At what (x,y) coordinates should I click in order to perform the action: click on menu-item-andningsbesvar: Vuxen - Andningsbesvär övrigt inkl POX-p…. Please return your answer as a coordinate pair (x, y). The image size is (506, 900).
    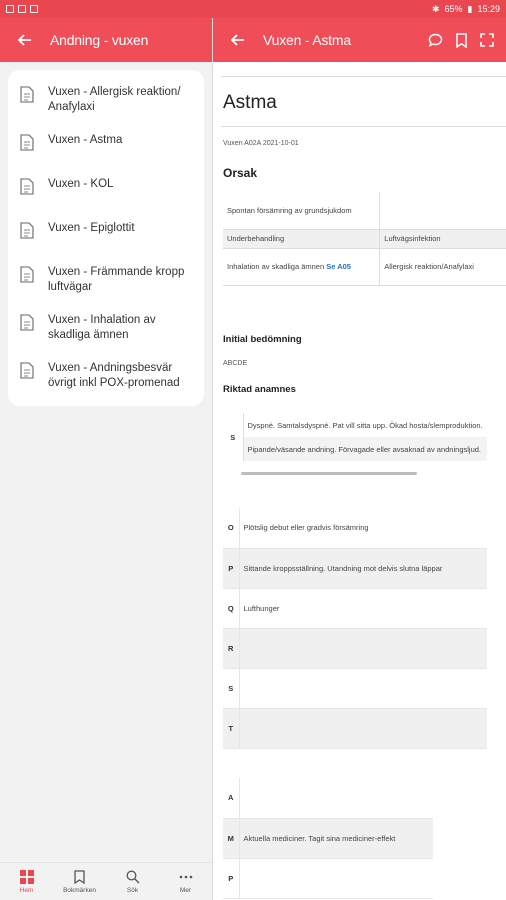
    Looking at the image, I should click on (106, 376).